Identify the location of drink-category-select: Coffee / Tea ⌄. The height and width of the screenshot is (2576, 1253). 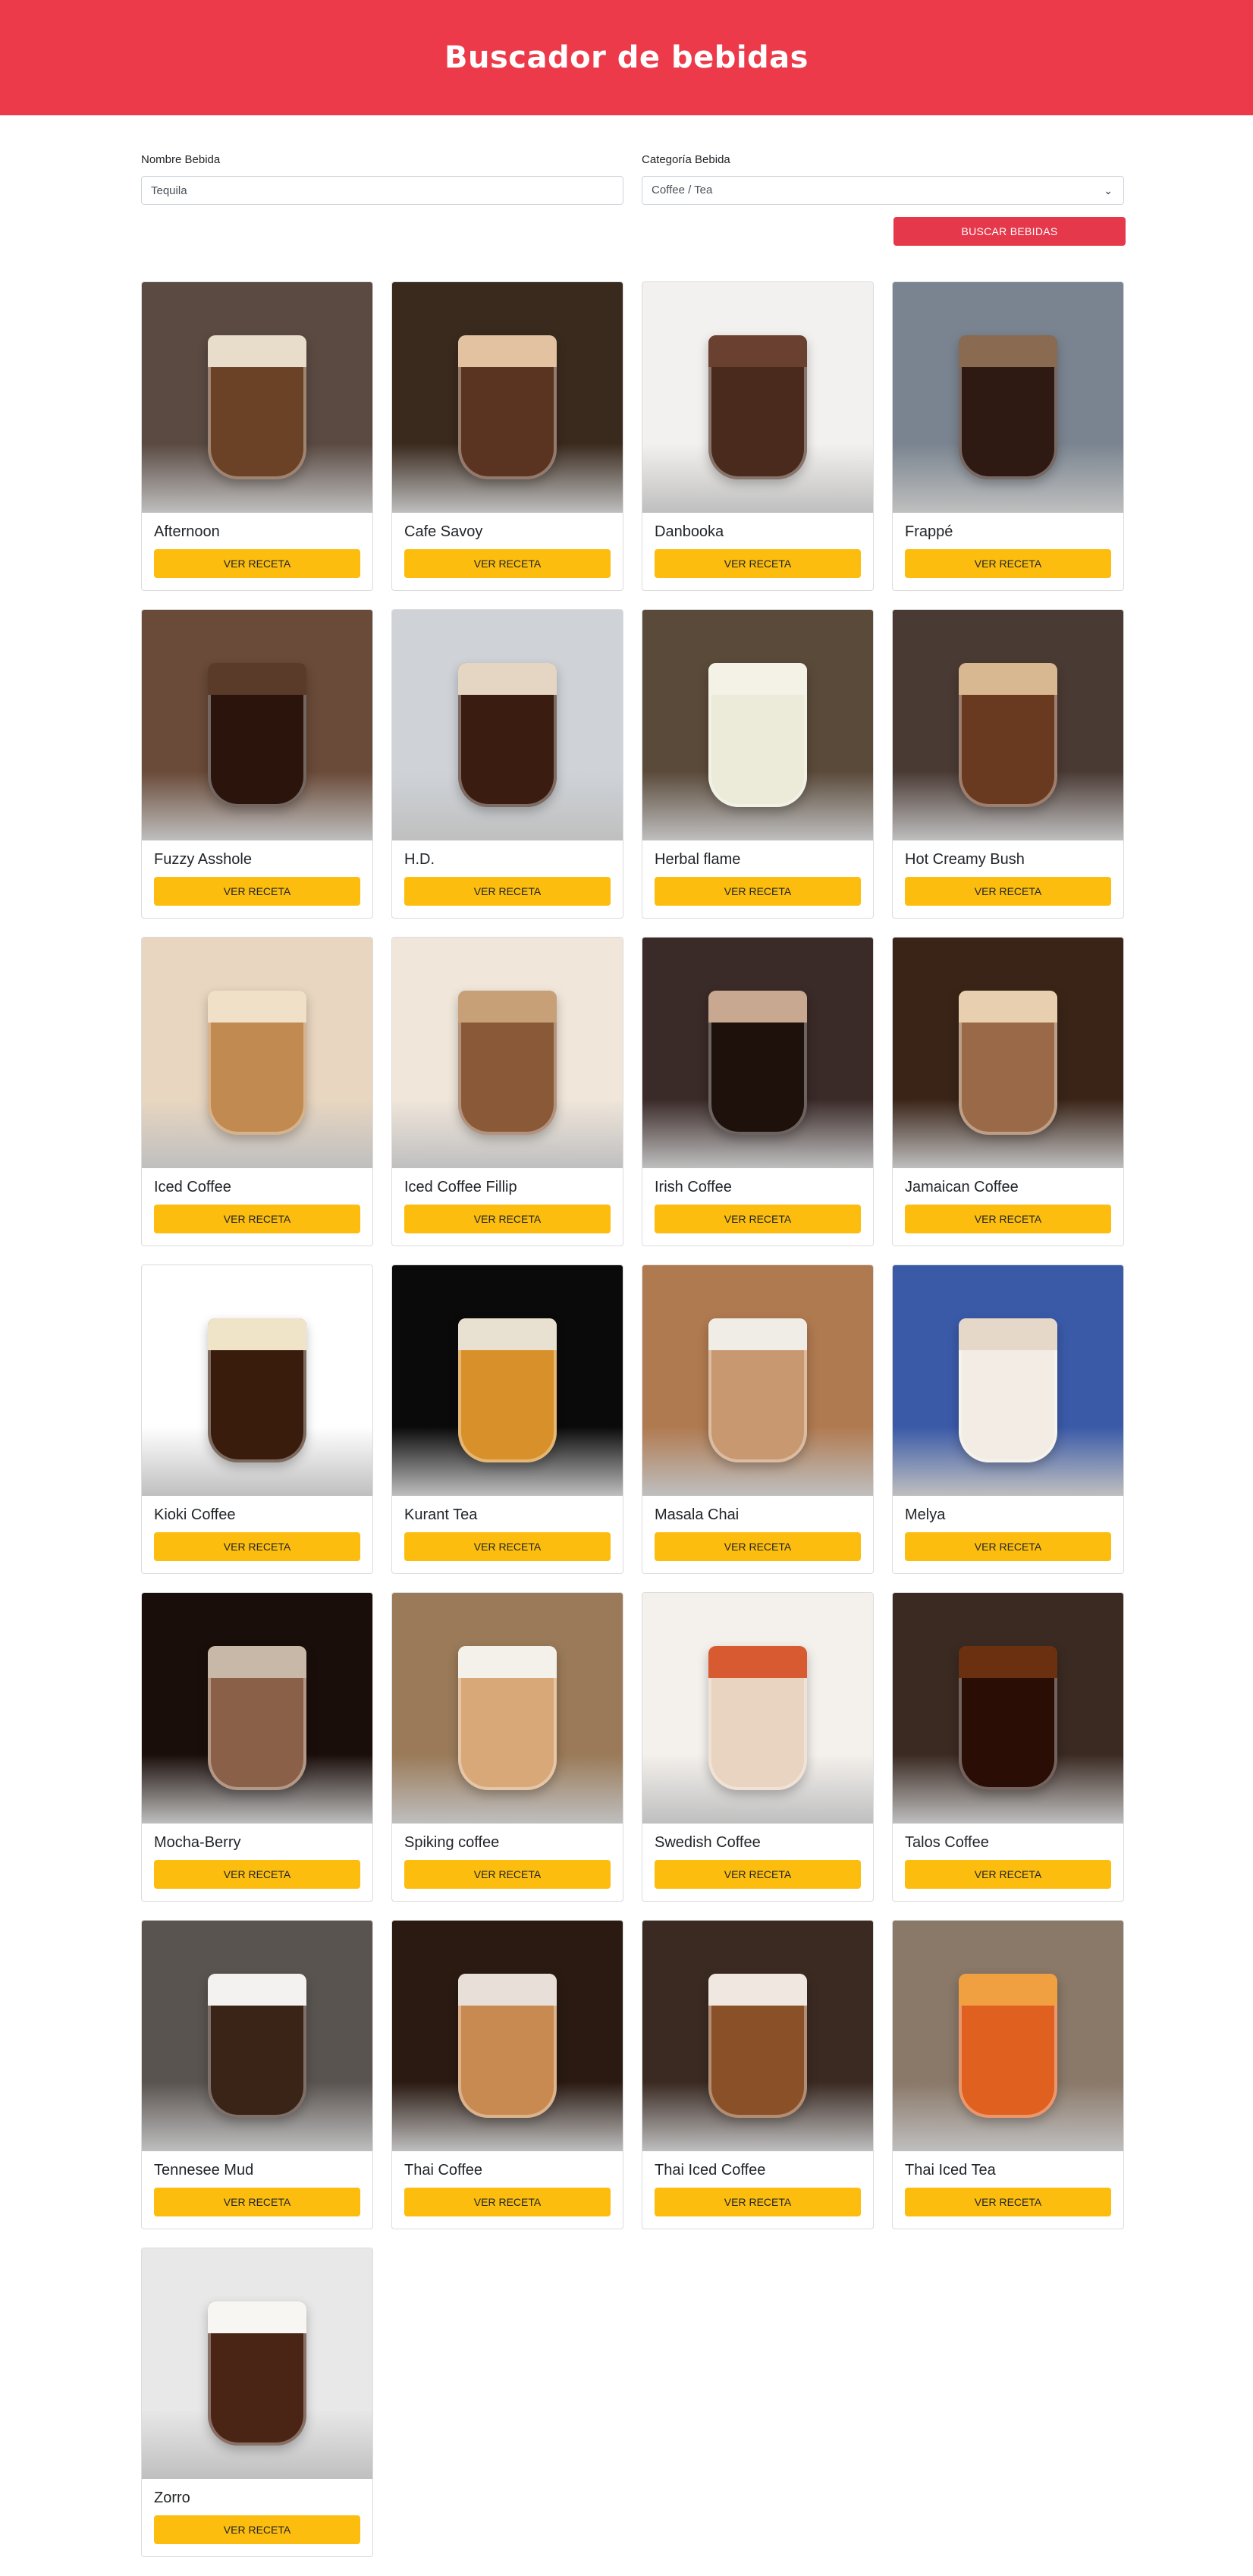
(883, 190).